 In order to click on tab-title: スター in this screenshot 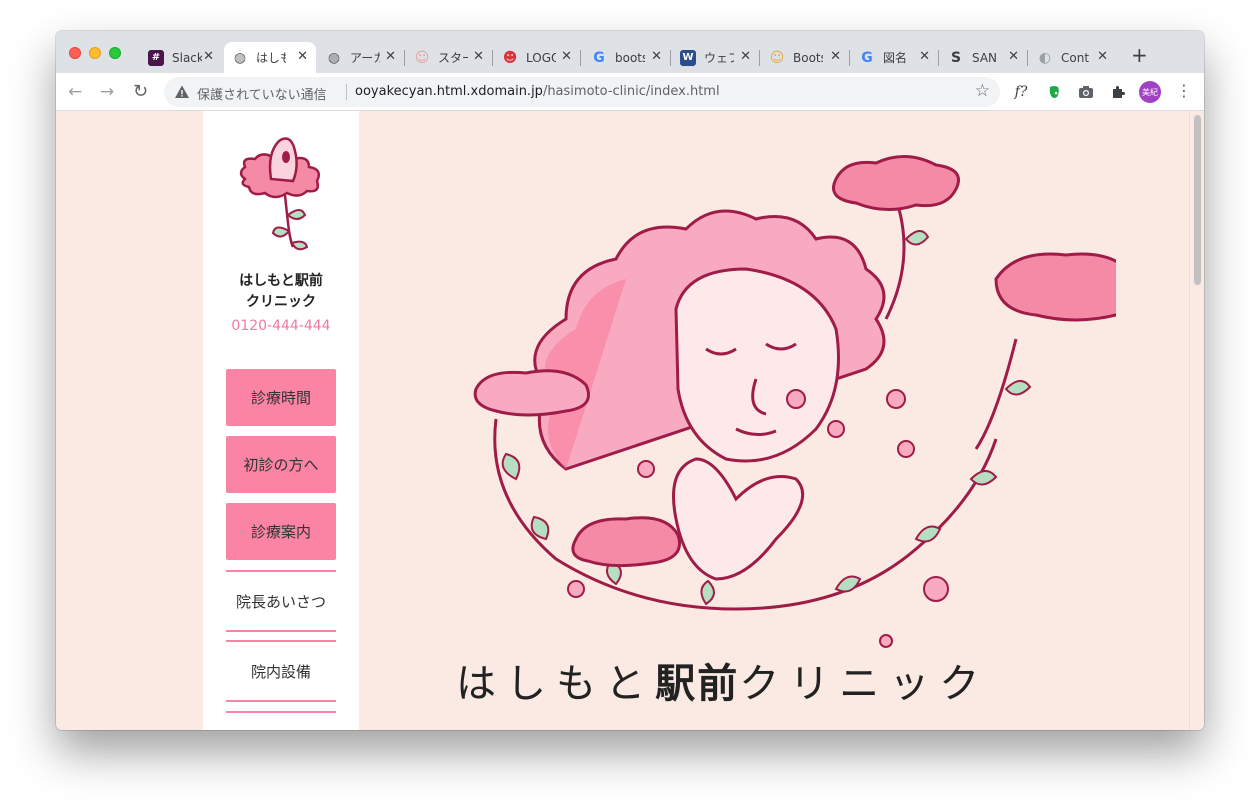, I will do `click(453, 58)`.